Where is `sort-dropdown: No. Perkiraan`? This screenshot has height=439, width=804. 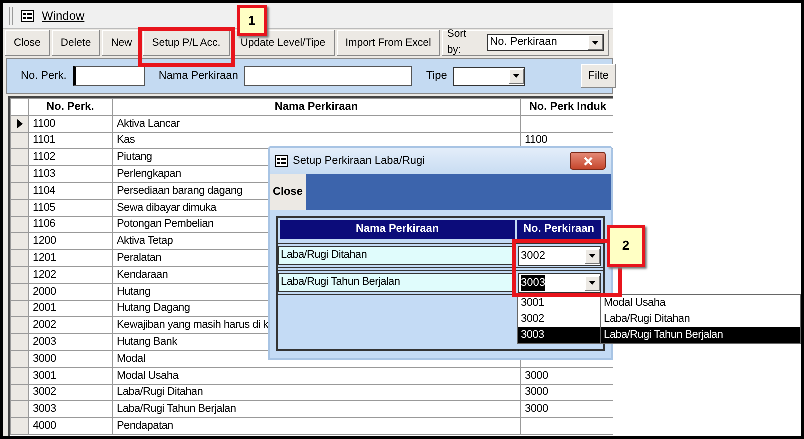 sort-dropdown: No. Perkiraan is located at coordinates (545, 42).